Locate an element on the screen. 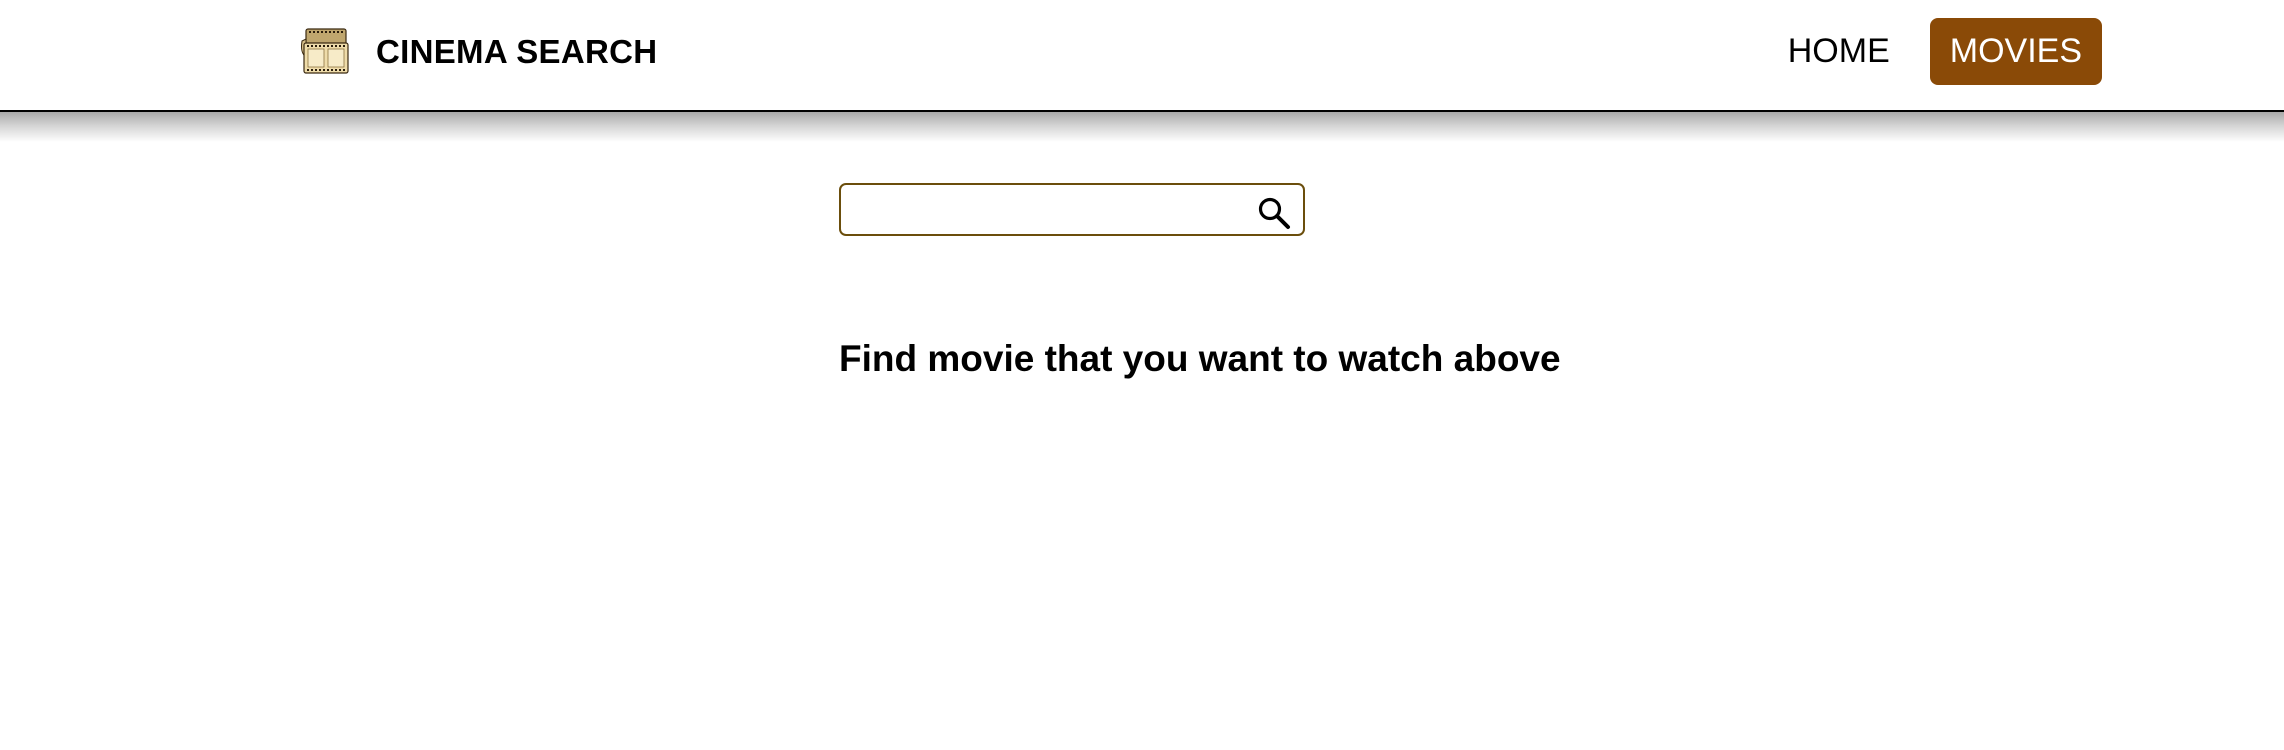  brand-home-link: CINEMA SEARCH is located at coordinates (477, 52).